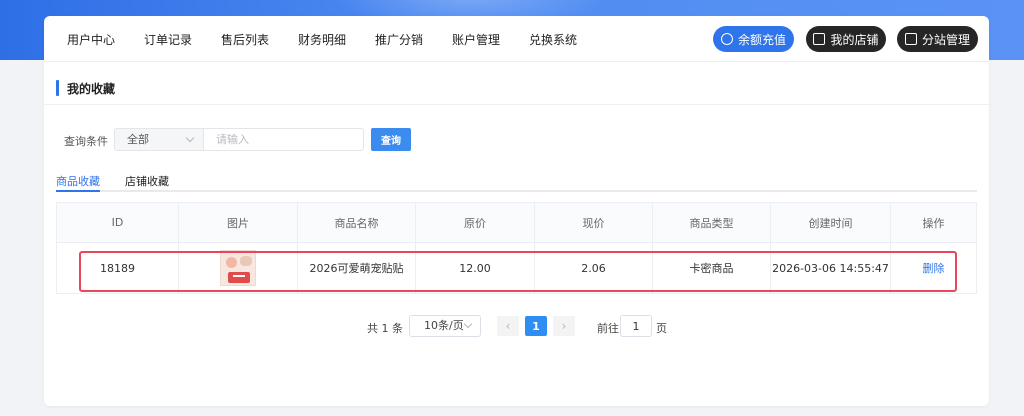  I want to click on monitor-icon, so click(910, 39).